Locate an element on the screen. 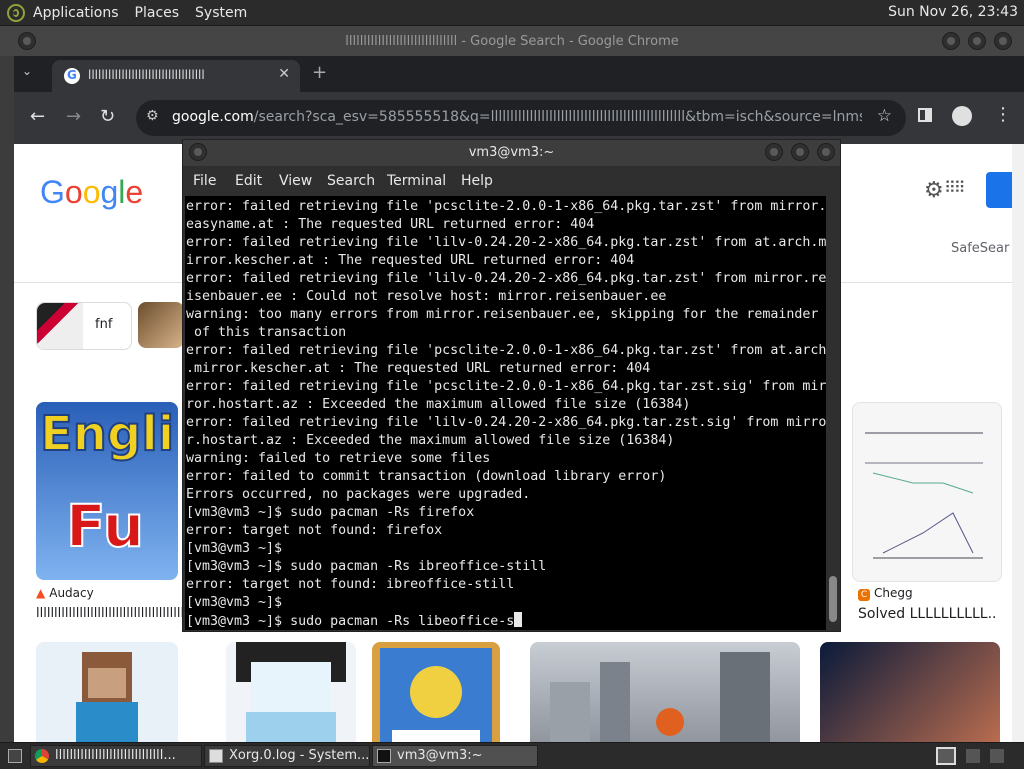 Image resolution: width=1024 pixels, height=769 pixels. distro-logo-icon is located at coordinates (16, 12).